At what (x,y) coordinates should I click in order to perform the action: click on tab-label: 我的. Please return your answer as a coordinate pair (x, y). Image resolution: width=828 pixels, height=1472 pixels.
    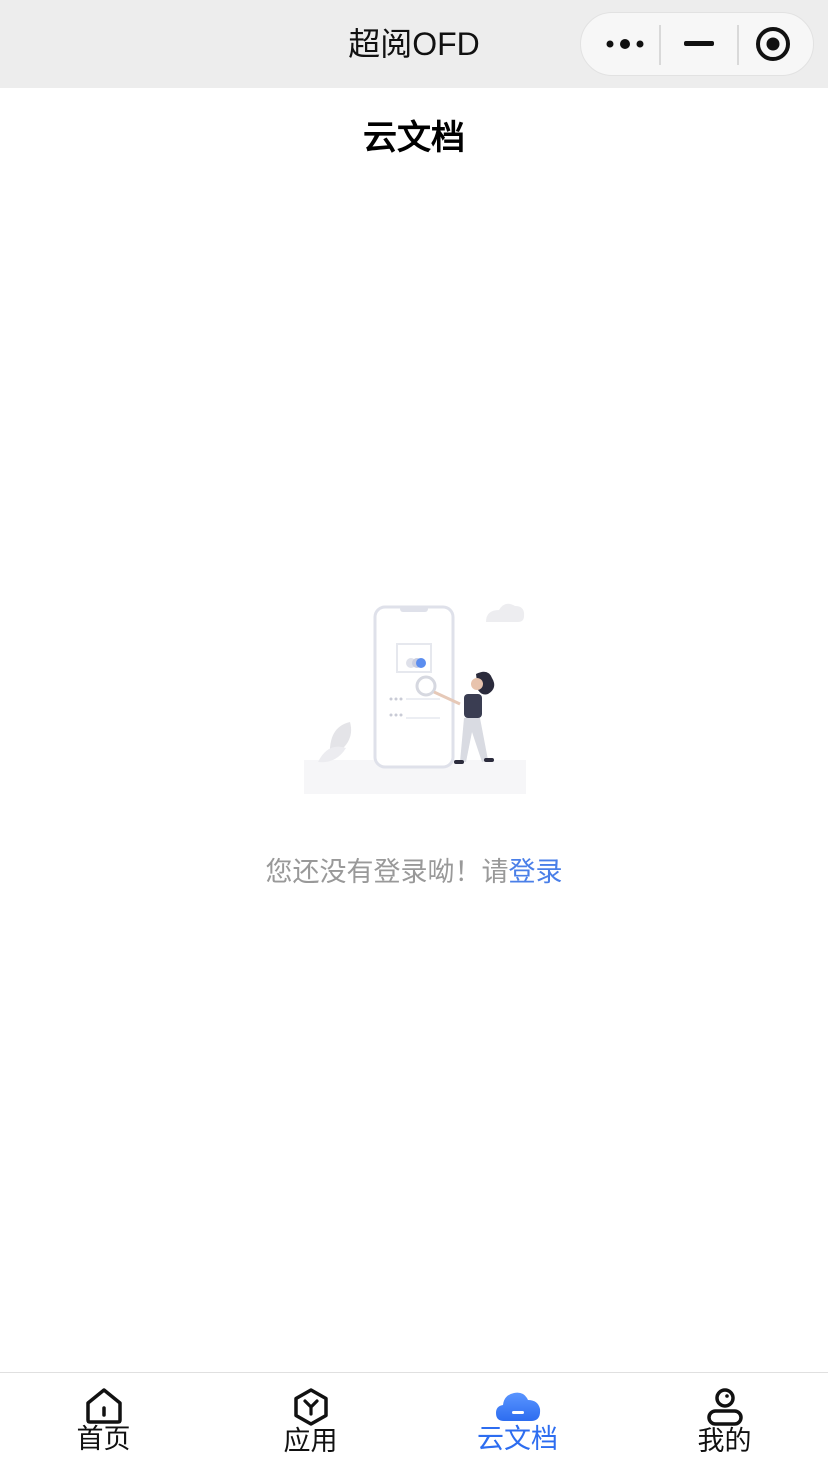
    Looking at the image, I should click on (724, 1441).